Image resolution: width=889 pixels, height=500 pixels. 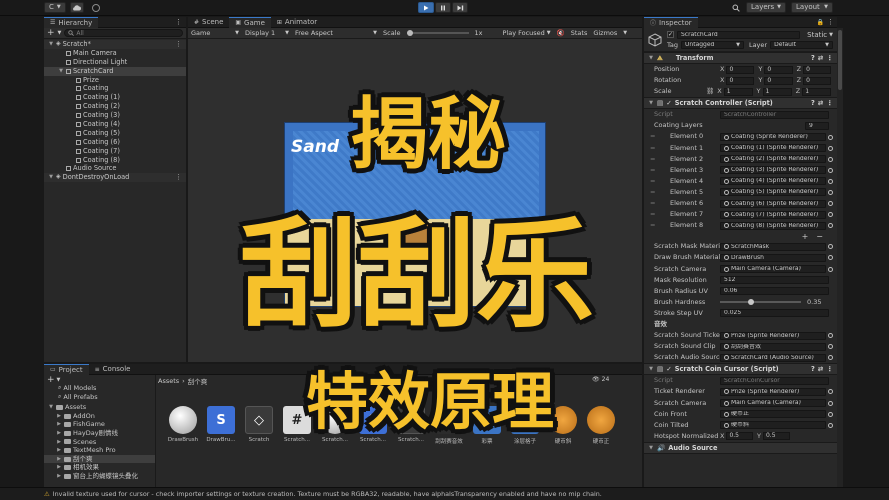 I want to click on tab-inspector: ⓘ Inspector, so click(x=671, y=22).